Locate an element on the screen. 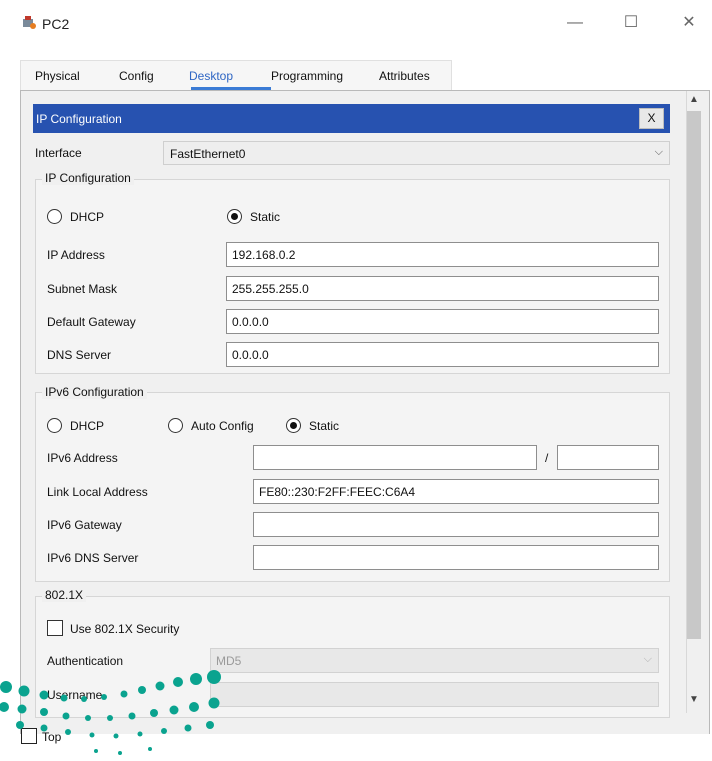 The width and height of the screenshot is (712, 761). subnet-mask-label: Subnet Mask is located at coordinates (82, 289).